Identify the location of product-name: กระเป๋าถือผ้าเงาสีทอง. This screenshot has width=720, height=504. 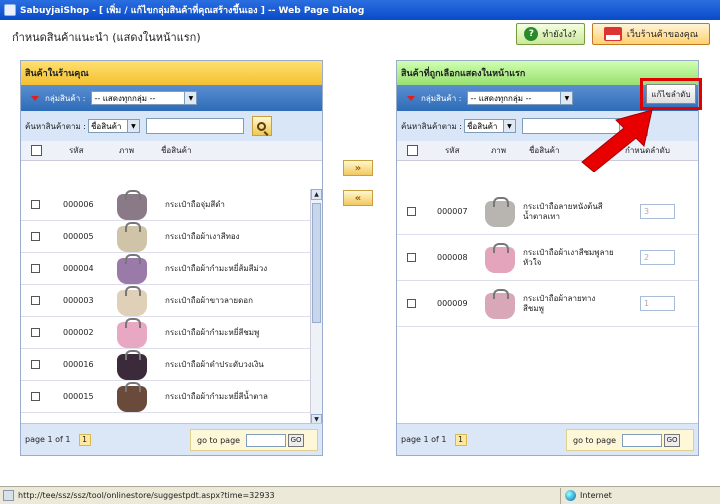
(202, 236).